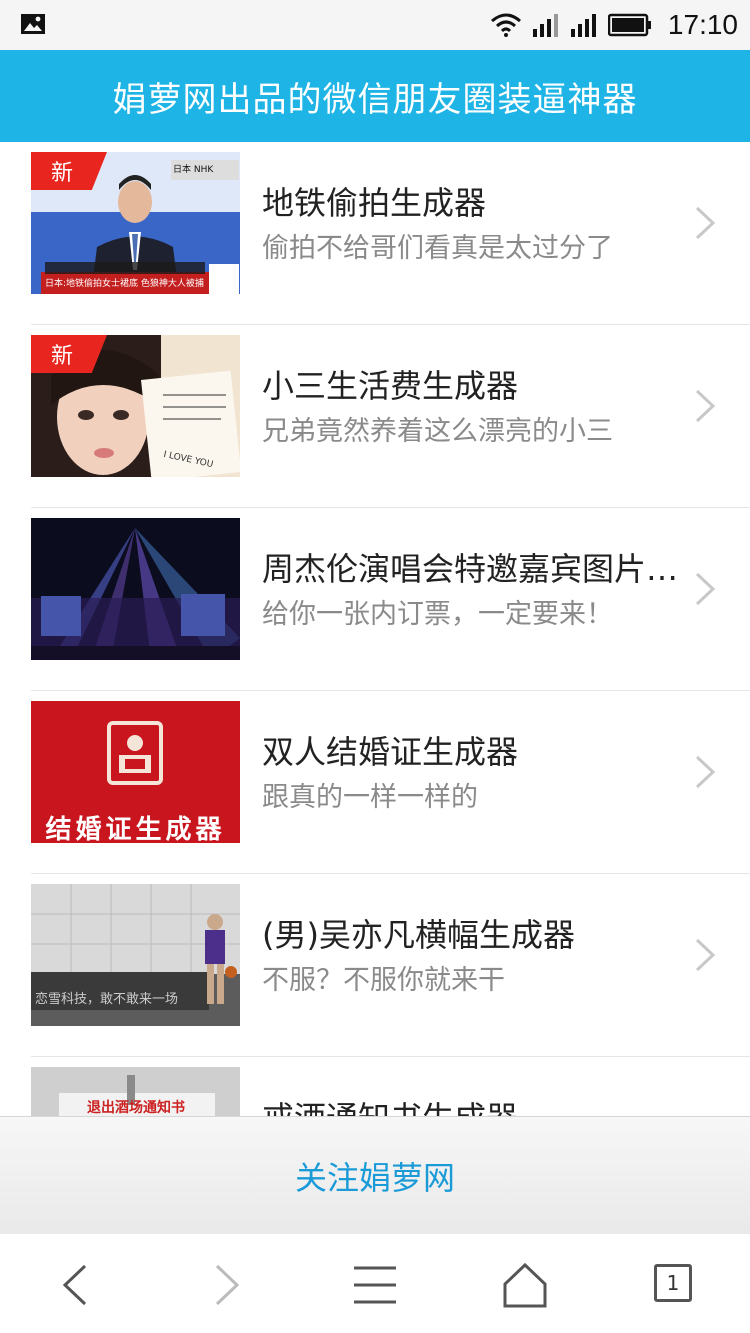 This screenshot has width=750, height=1333. Describe the element at coordinates (135, 406) in the screenshot. I see `thumbnail-portrait: I LOVE YOU 新` at that location.